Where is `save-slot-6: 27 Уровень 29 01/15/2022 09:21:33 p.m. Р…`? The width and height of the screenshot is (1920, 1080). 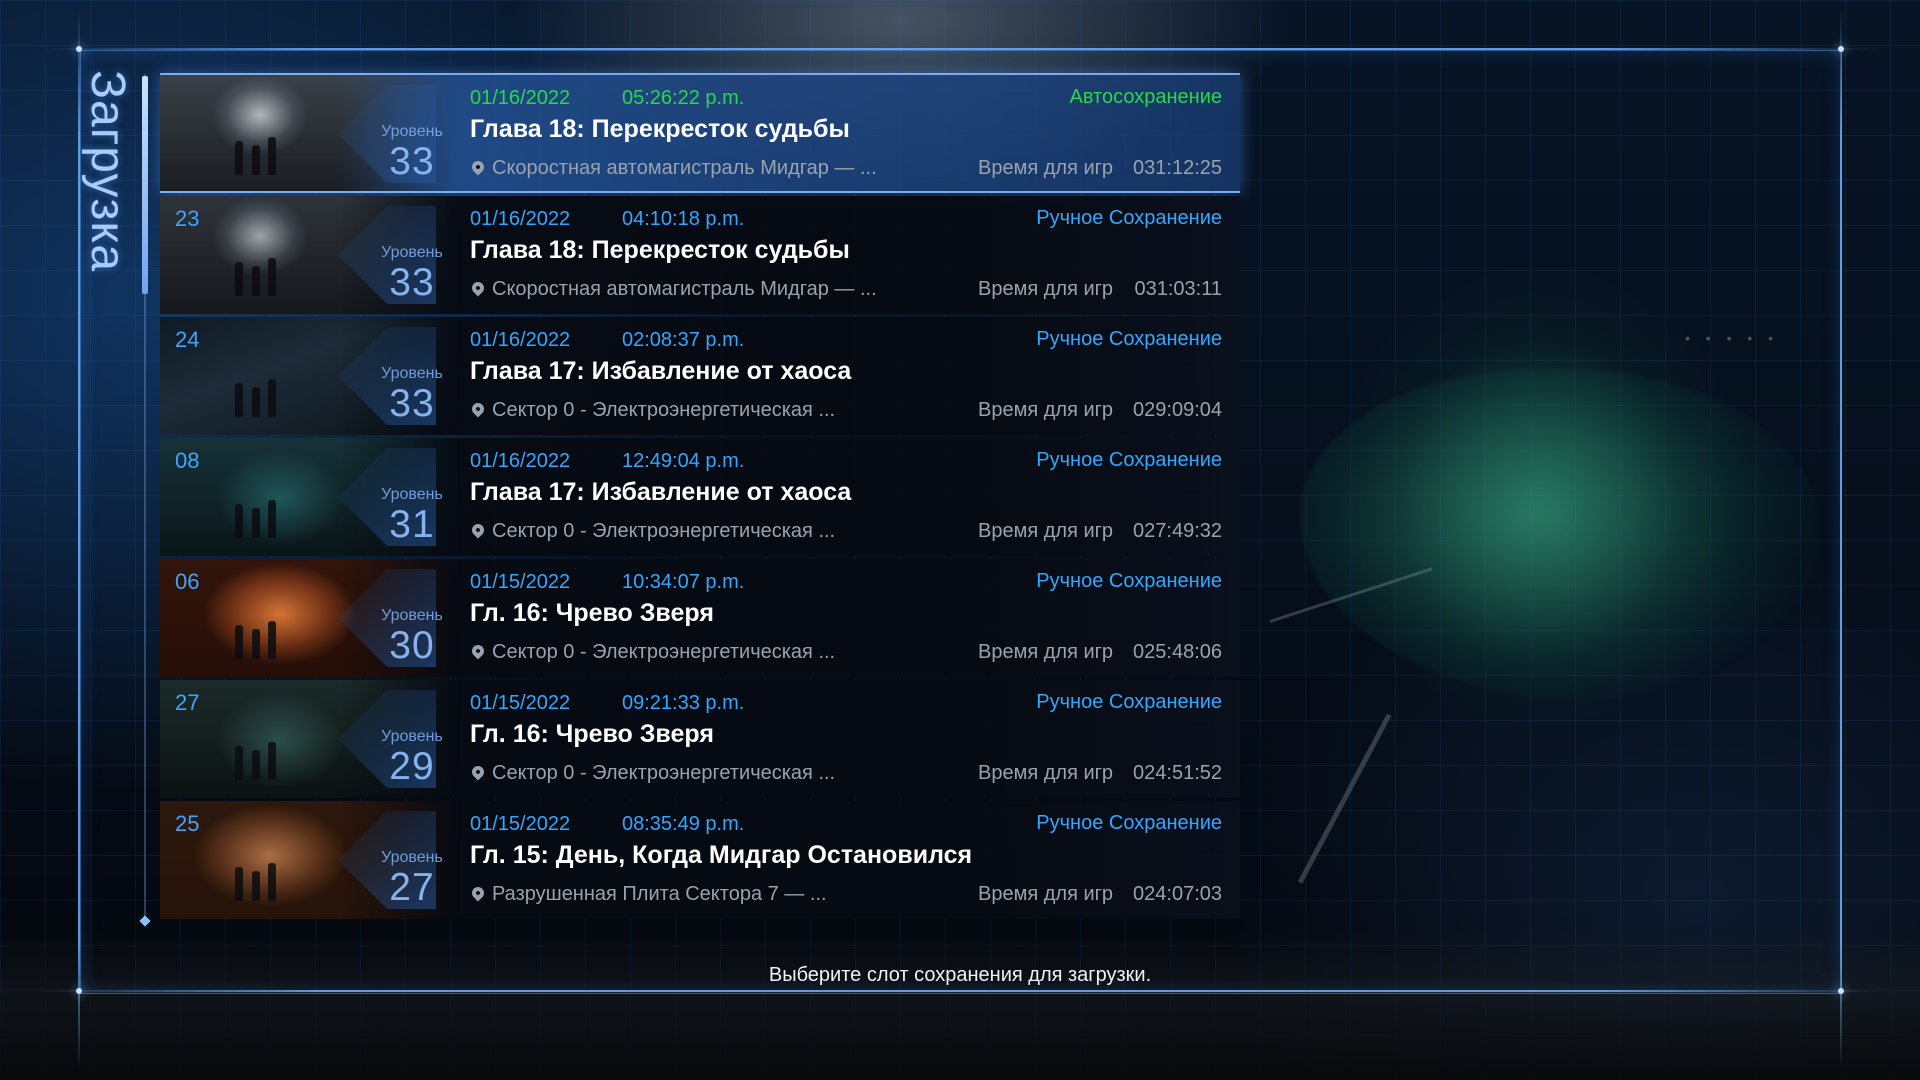 save-slot-6: 27 Уровень 29 01/15/2022 09:21:33 p.m. Р… is located at coordinates (700, 739).